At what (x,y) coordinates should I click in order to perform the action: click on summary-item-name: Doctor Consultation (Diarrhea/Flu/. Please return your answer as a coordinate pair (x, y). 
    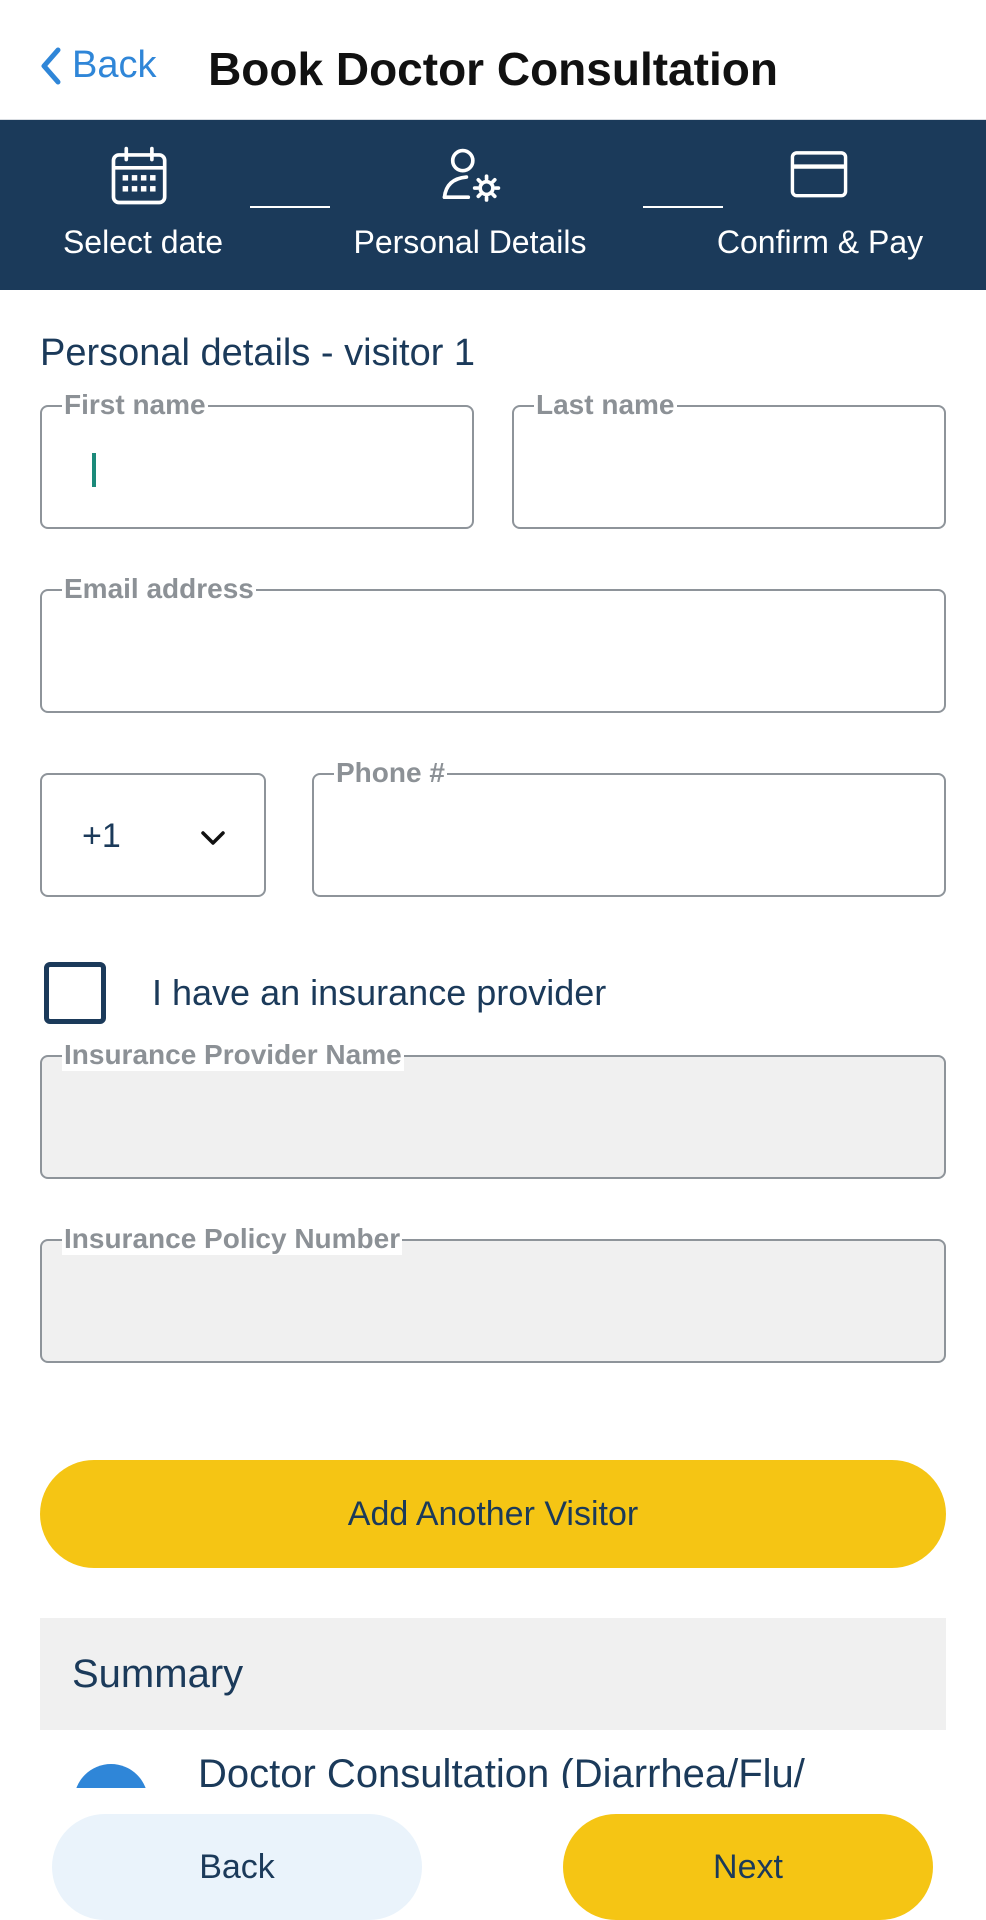
    Looking at the image, I should click on (501, 1770).